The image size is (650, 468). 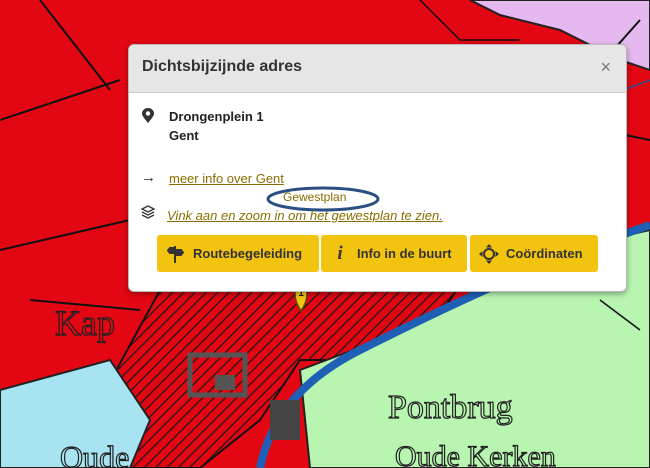 I want to click on popup-title: Dichtsbijzijnde adres, so click(x=222, y=66).